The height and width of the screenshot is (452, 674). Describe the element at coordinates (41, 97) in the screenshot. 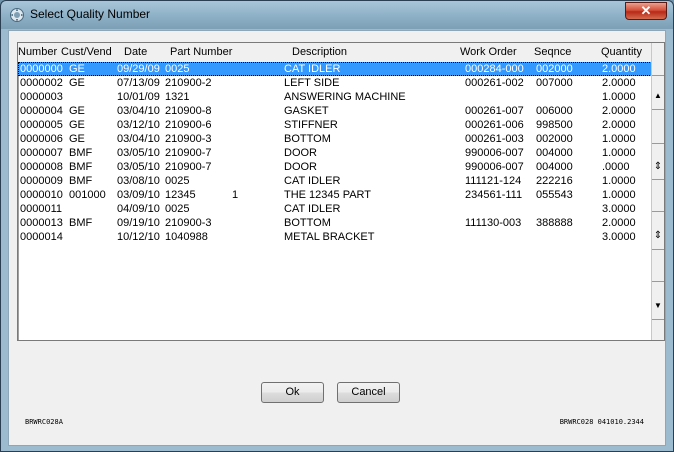

I see `cell-number: 0000003` at that location.